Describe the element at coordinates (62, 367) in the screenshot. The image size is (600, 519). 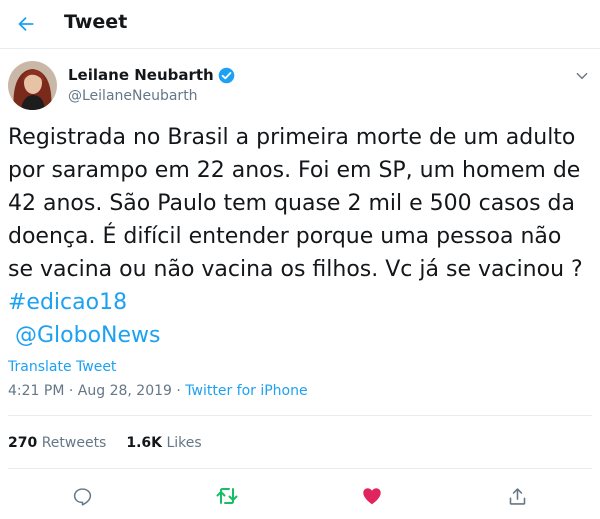
I see `translate-tweet-link: Translate Tweet` at that location.